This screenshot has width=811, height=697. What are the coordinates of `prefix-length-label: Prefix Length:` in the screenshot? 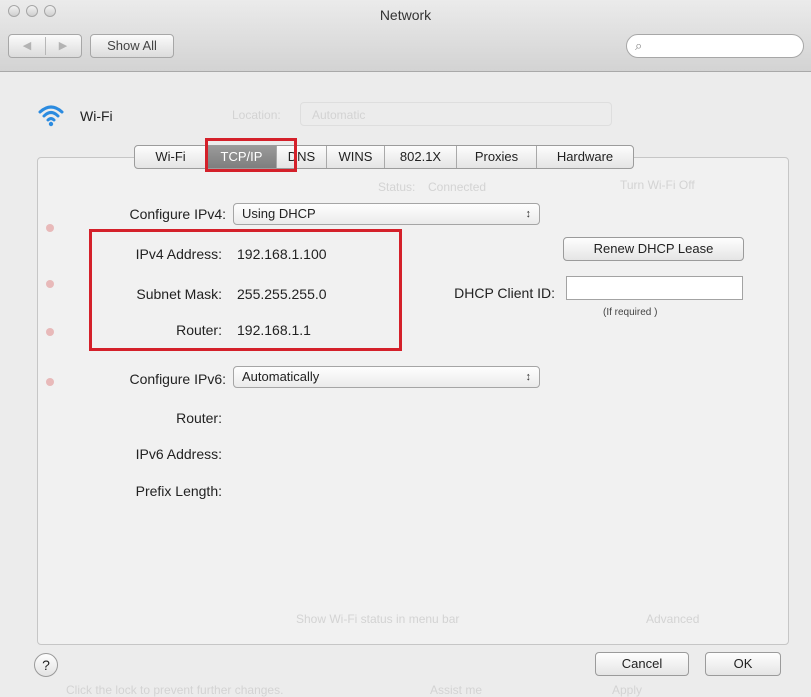 It's located at (178, 491).